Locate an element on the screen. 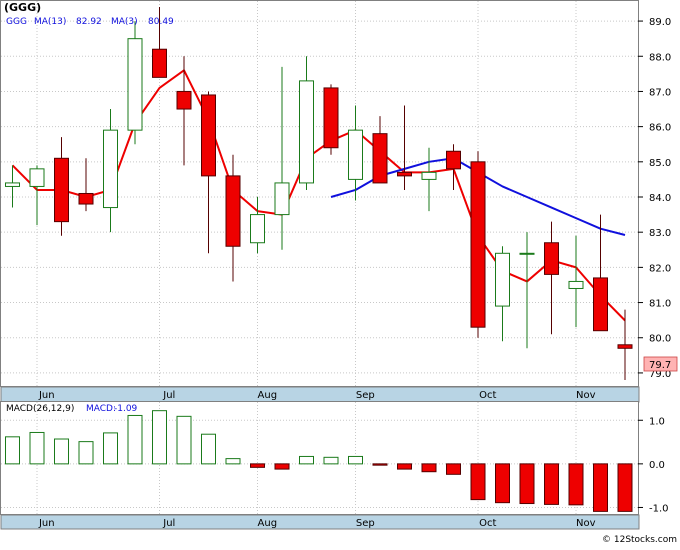 This screenshot has height=550, width=680. legend-ma3-label: MA(3) is located at coordinates (124, 22).